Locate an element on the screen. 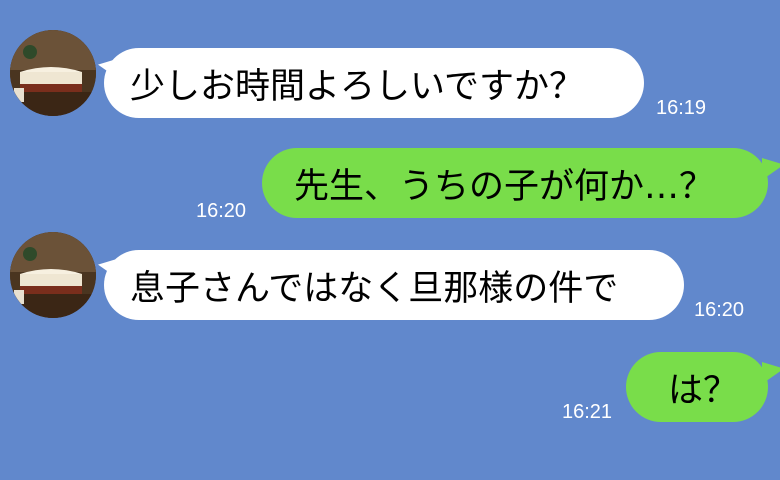 The width and height of the screenshot is (780, 480). message-text: は？ is located at coordinates (703, 390).